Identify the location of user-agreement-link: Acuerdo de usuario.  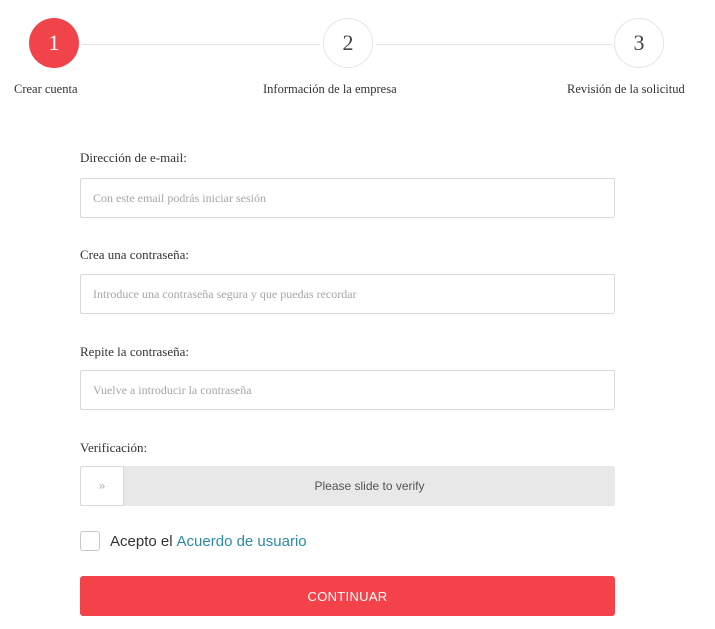
(242, 541).